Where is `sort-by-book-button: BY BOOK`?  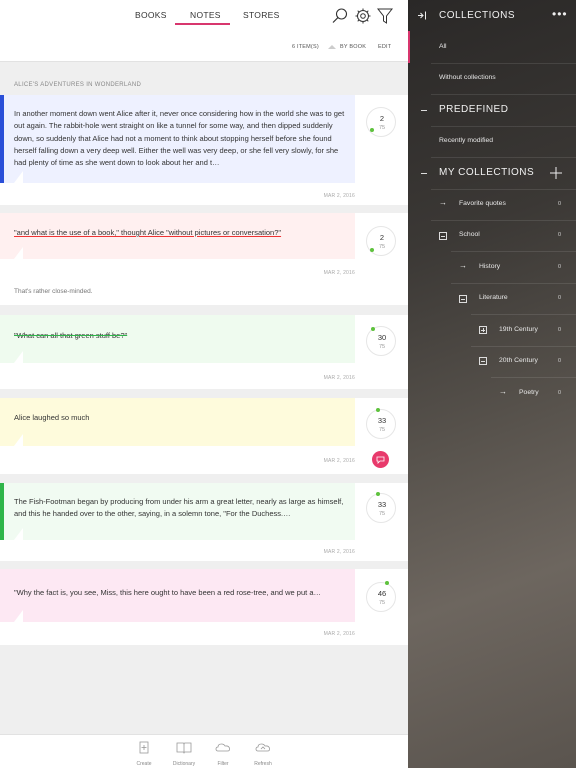 sort-by-book-button: BY BOOK is located at coordinates (353, 47).